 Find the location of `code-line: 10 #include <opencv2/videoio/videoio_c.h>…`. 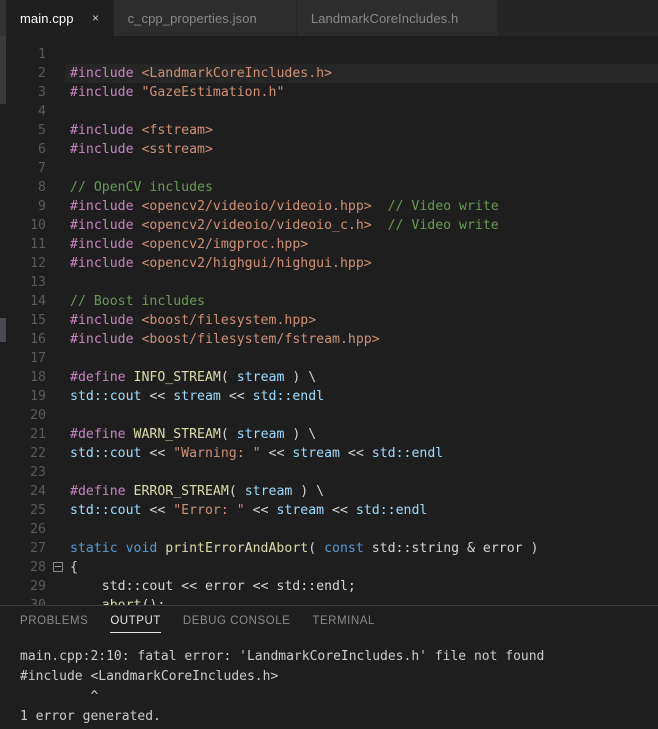

code-line: 10 #include <opencv2/videoio/videoio_c.h>… is located at coordinates (329, 225).